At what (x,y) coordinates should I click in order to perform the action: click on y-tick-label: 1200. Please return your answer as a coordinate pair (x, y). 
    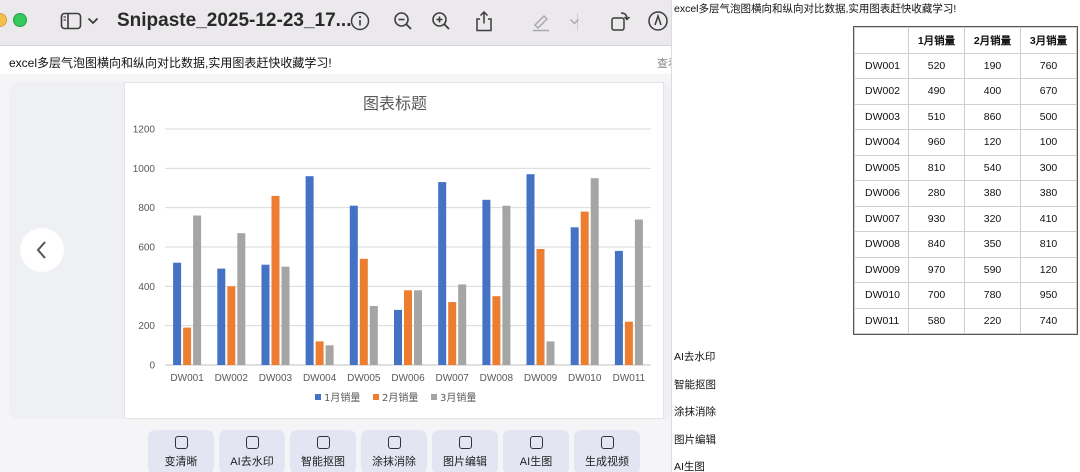
    Looking at the image, I should click on (144, 130).